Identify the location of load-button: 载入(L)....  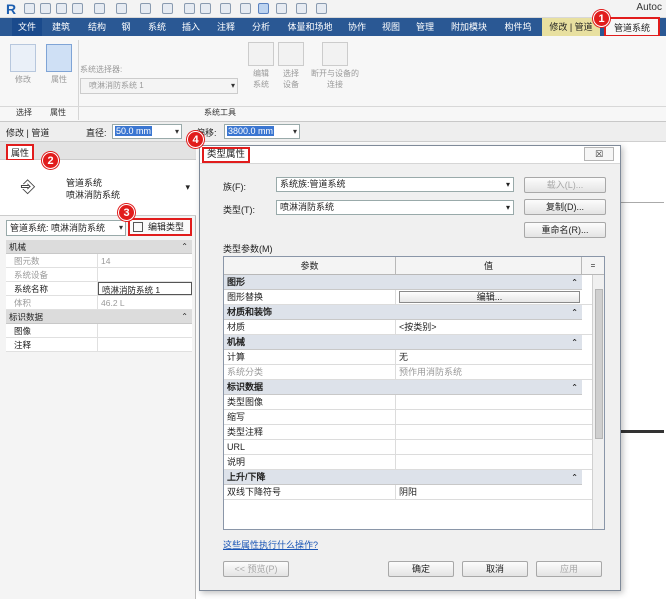
(565, 185).